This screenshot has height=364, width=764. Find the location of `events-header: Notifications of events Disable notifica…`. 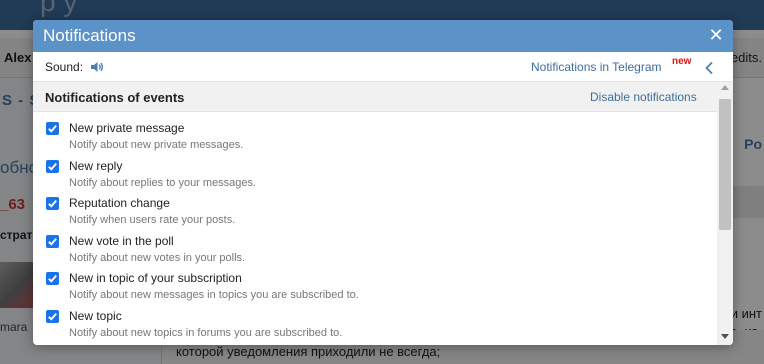

events-header: Notifications of events Disable notifica… is located at coordinates (375, 97).